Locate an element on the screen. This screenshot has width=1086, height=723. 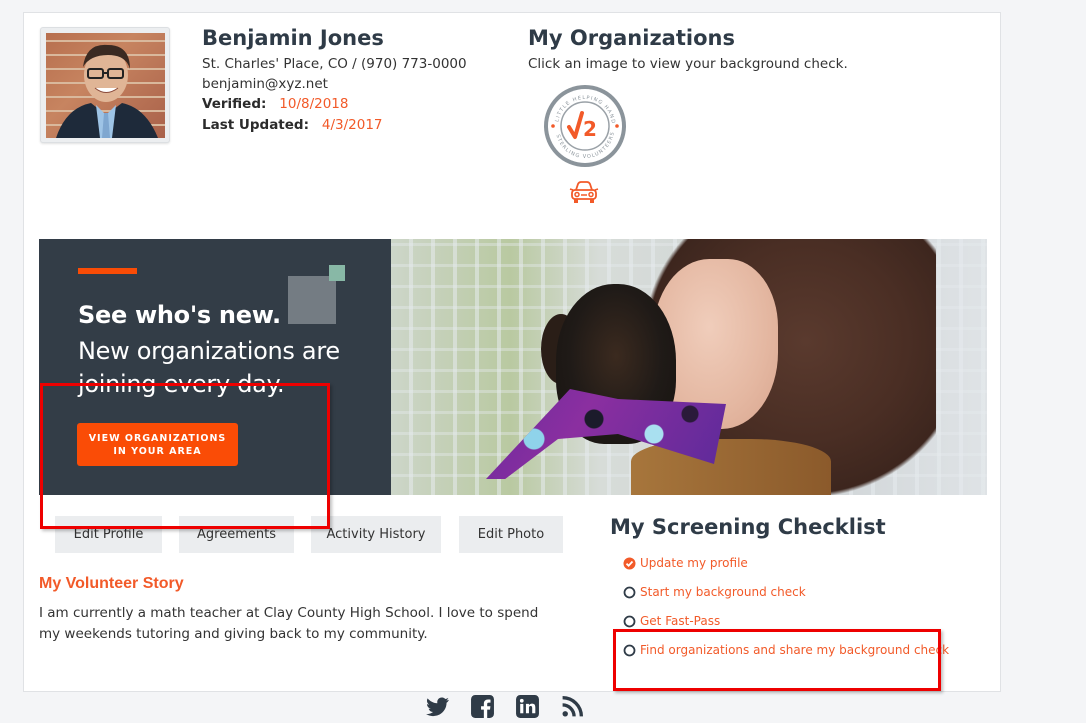
banner-headline: New organizations are joining every day. is located at coordinates (209, 367).